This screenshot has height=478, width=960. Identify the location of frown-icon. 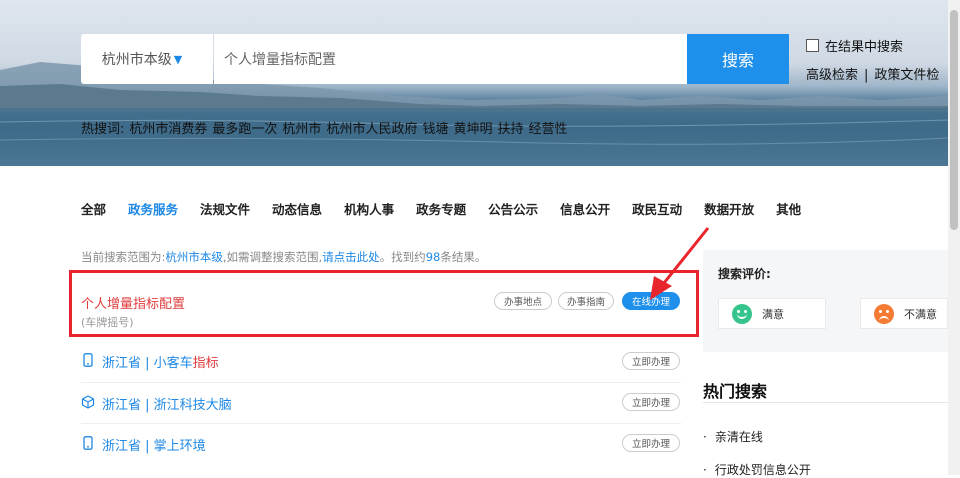
(884, 313).